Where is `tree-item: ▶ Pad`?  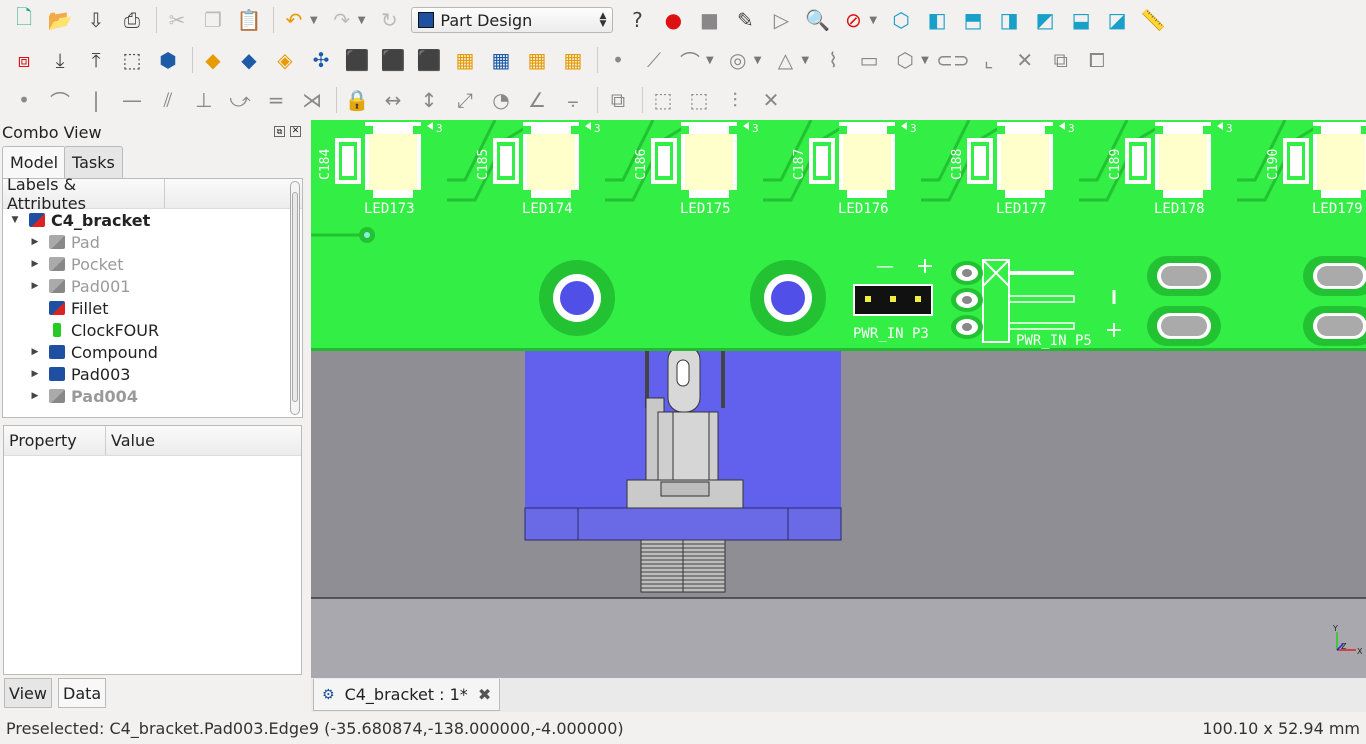 tree-item: ▶ Pad is located at coordinates (64, 242).